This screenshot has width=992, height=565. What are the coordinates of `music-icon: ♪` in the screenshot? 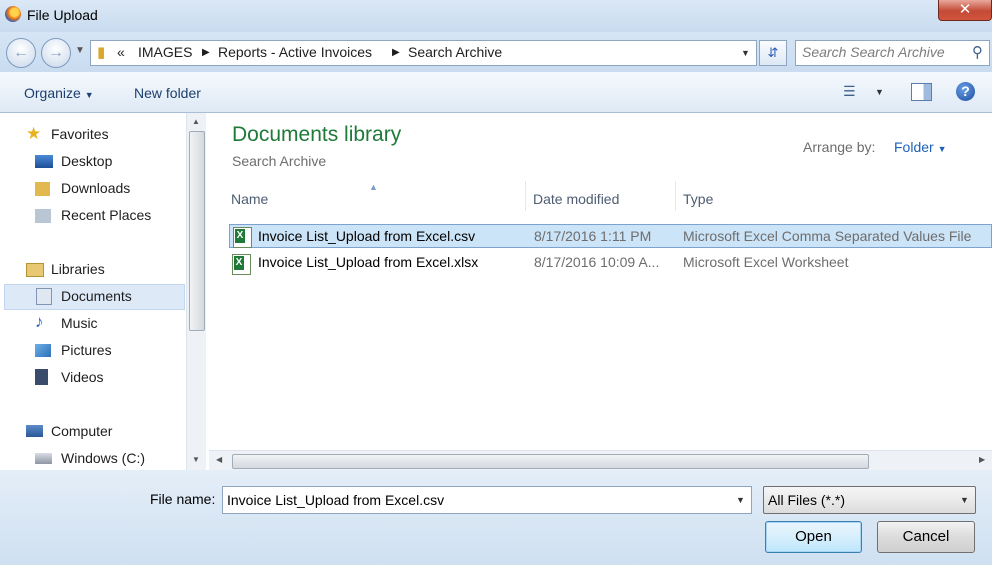 It's located at (39, 321).